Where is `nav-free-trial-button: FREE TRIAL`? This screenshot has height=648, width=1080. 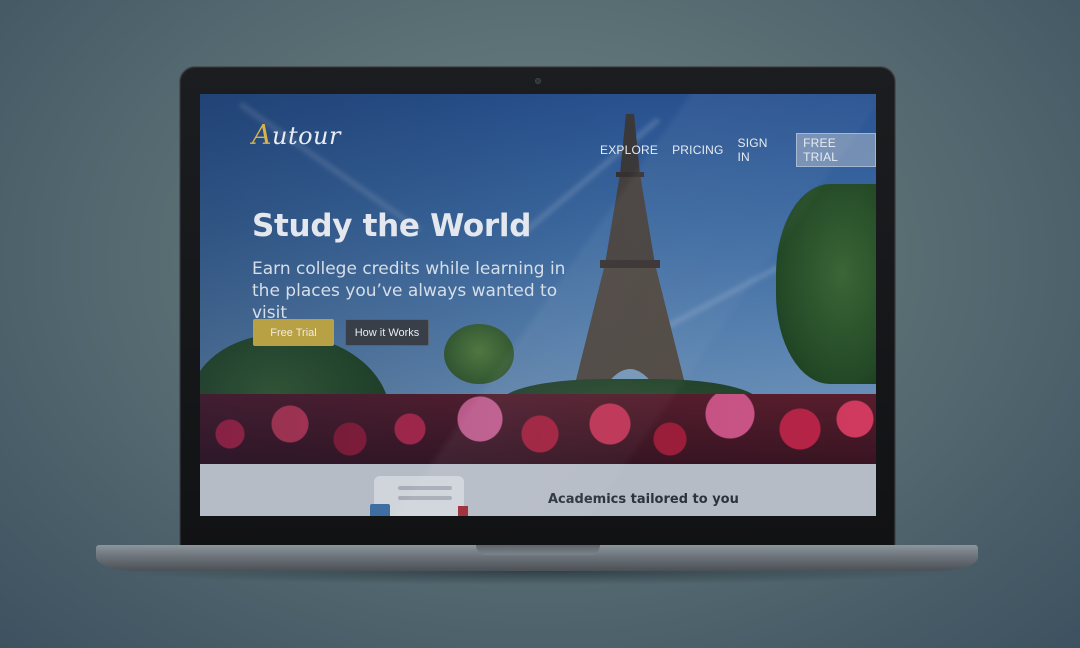
nav-free-trial-button: FREE TRIAL is located at coordinates (836, 150).